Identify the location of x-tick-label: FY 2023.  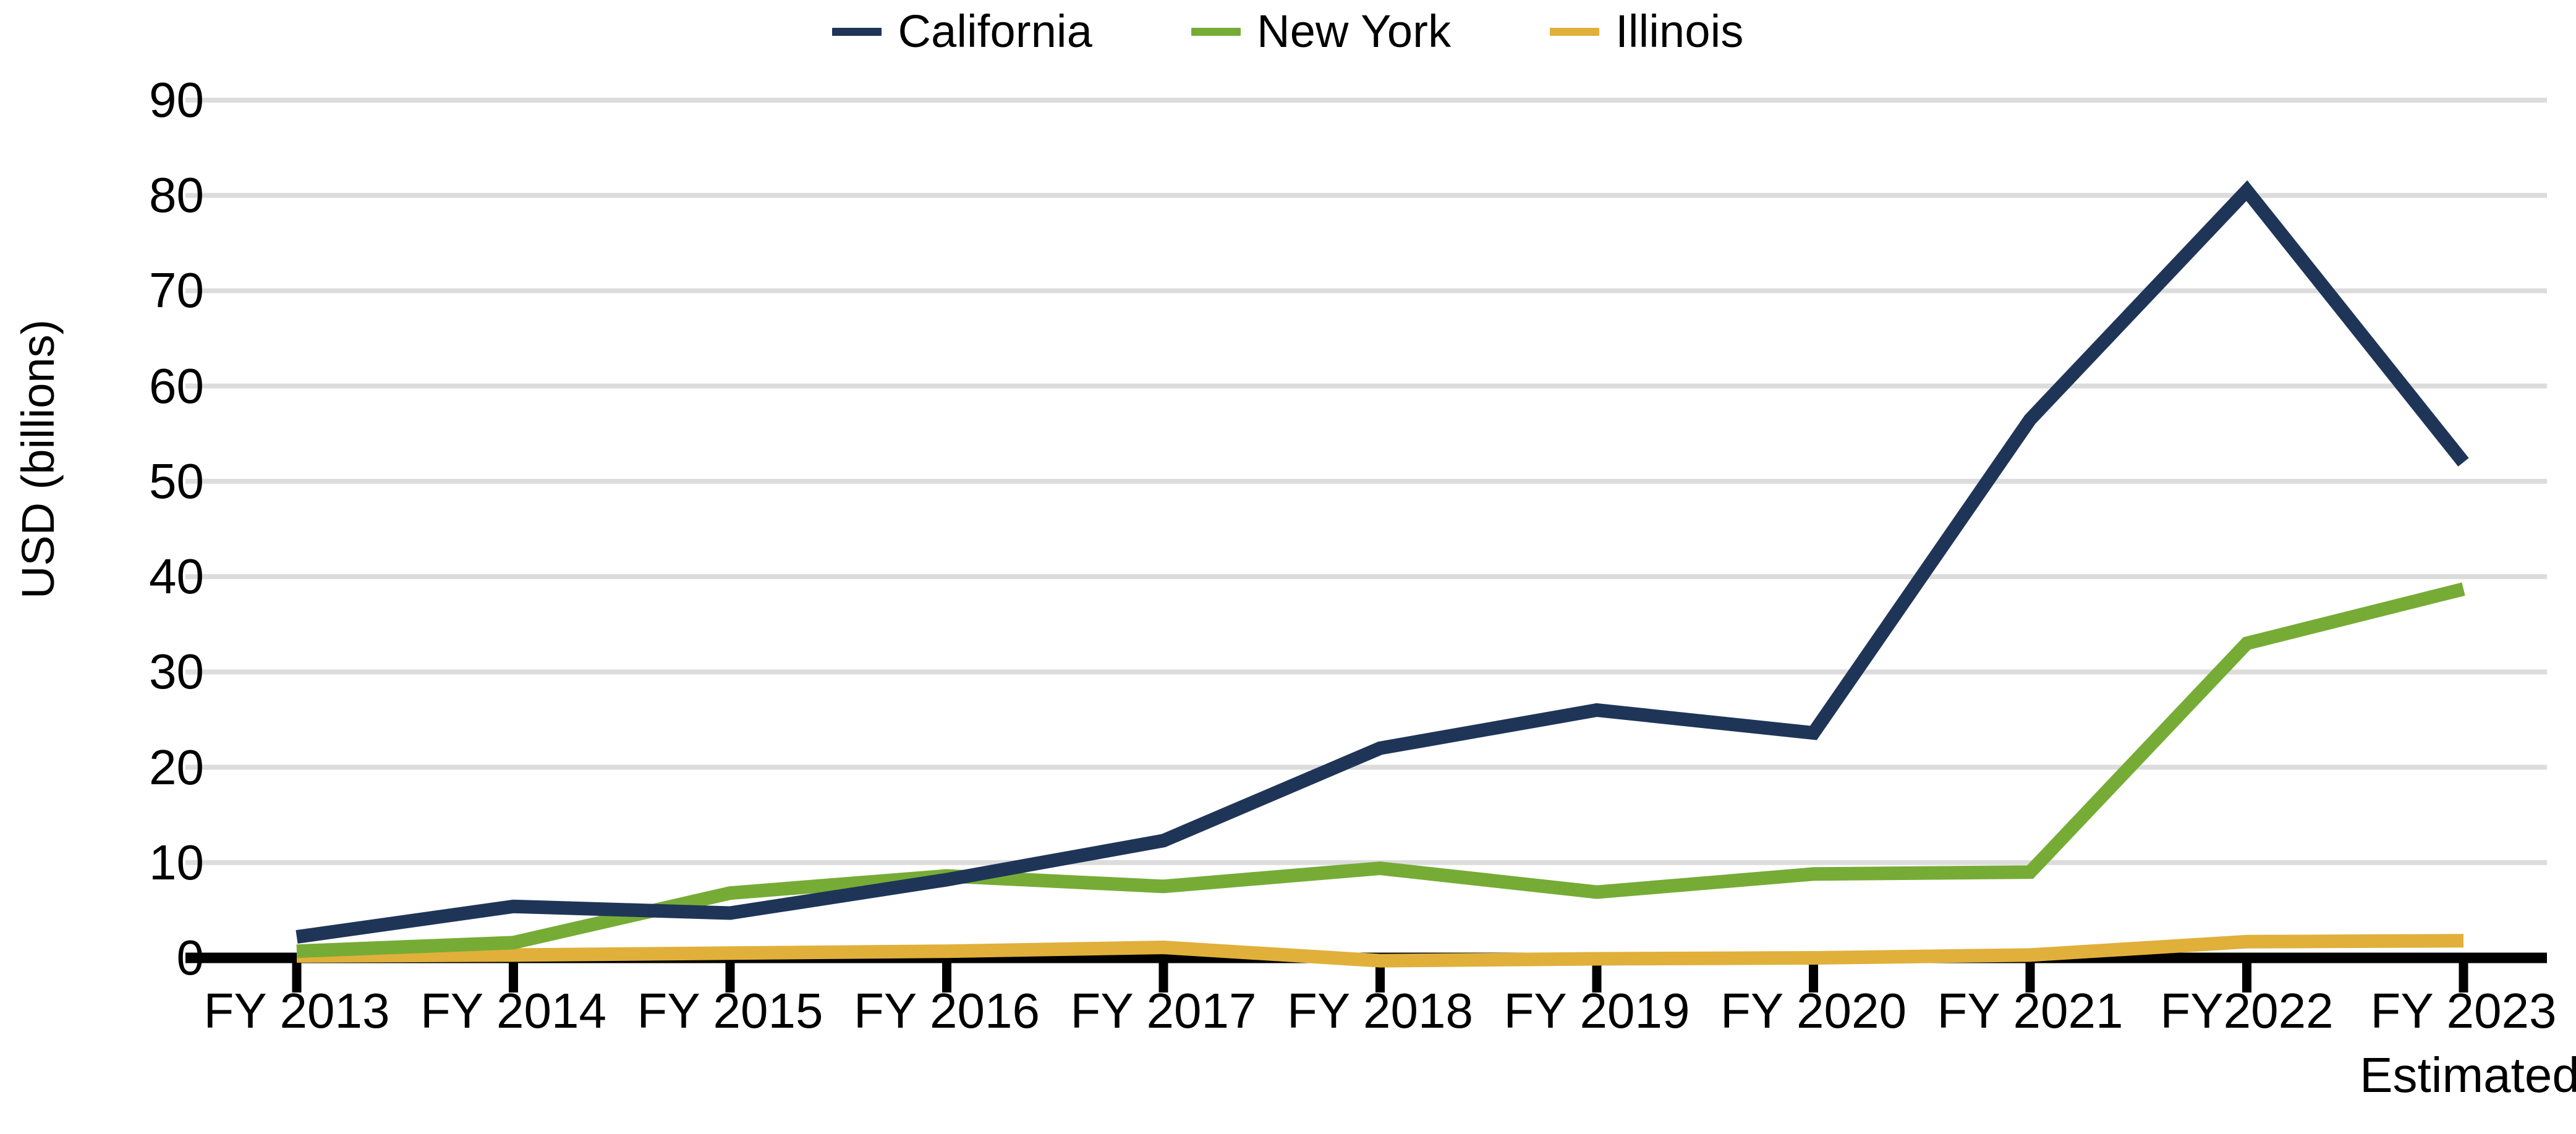
(2463, 1011).